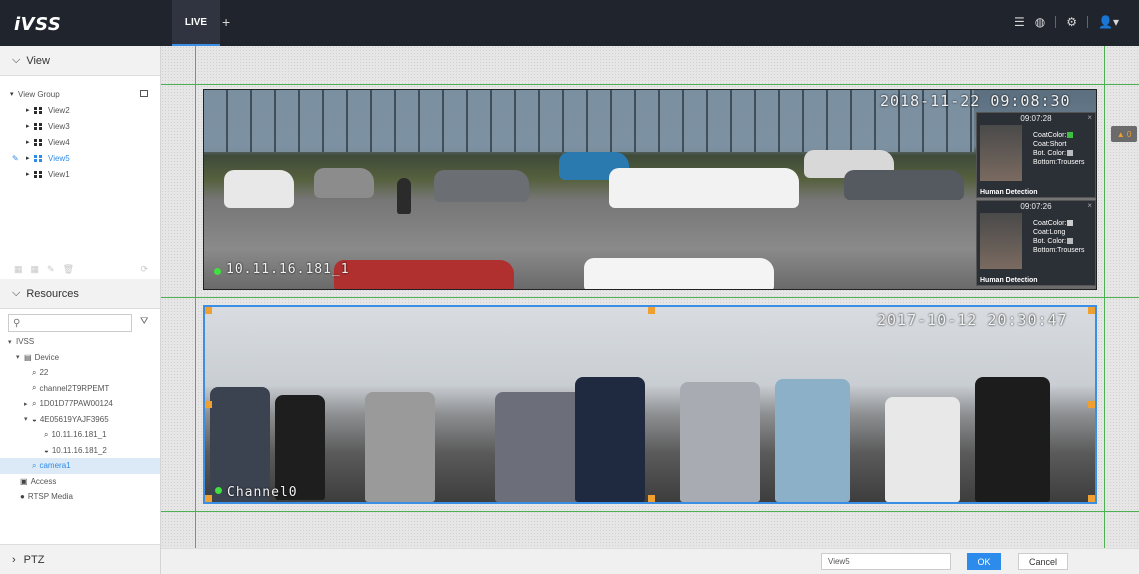 The height and width of the screenshot is (574, 1139). I want to click on resources-section-label: Resources, so click(52, 293).